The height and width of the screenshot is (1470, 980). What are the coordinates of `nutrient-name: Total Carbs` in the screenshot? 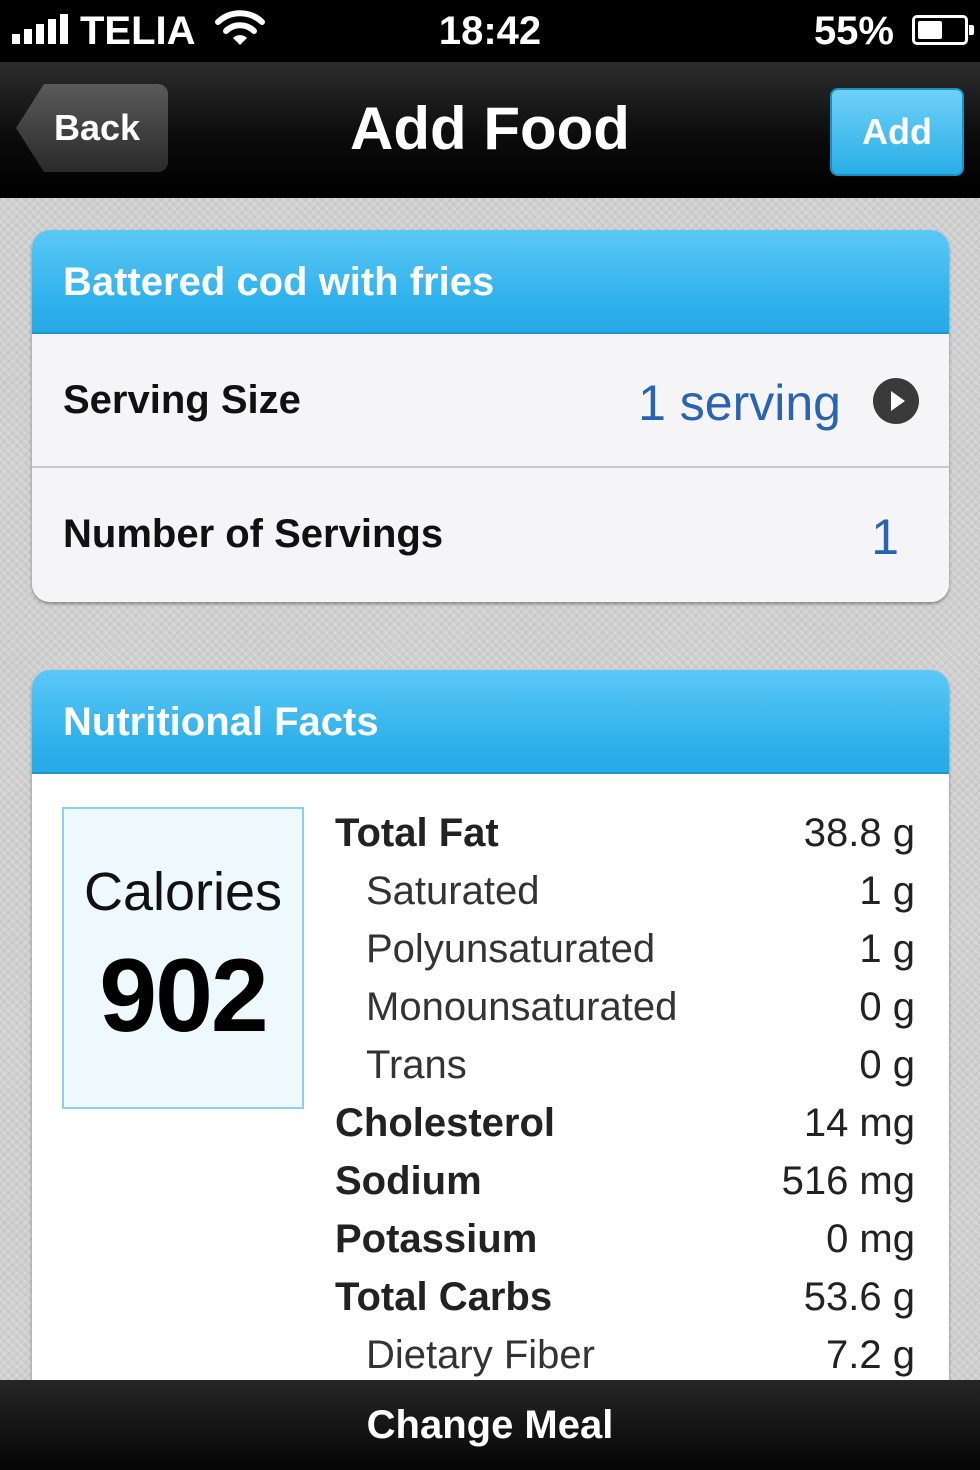 It's located at (444, 1297).